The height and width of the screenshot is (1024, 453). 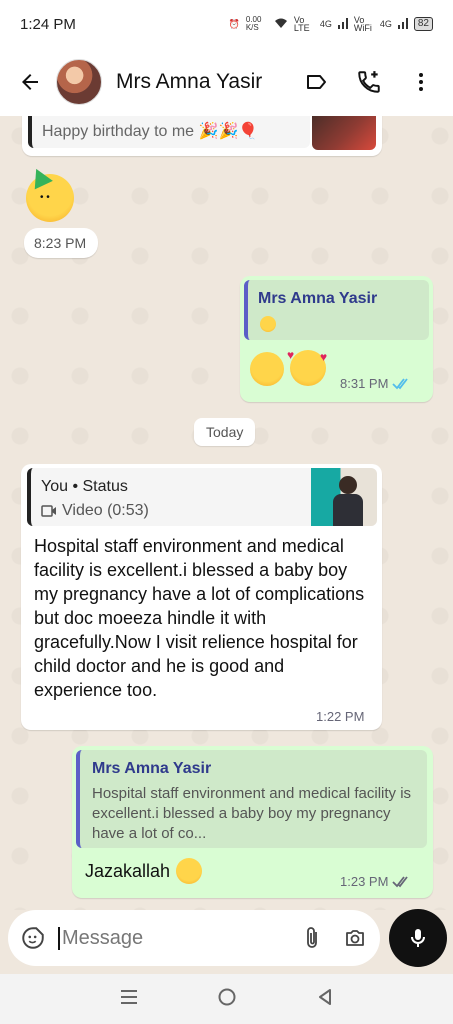 I want to click on reply-quote: Happy birthday to me 🎉🎉🎈, so click(x=169, y=132).